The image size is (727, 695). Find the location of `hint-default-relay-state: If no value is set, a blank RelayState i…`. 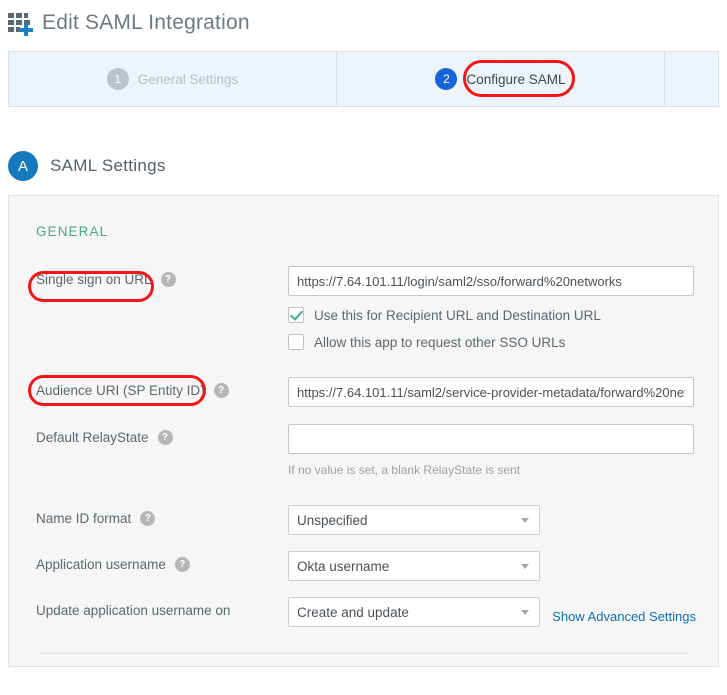

hint-default-relay-state: If no value is set, a blank RelayState i… is located at coordinates (404, 470).